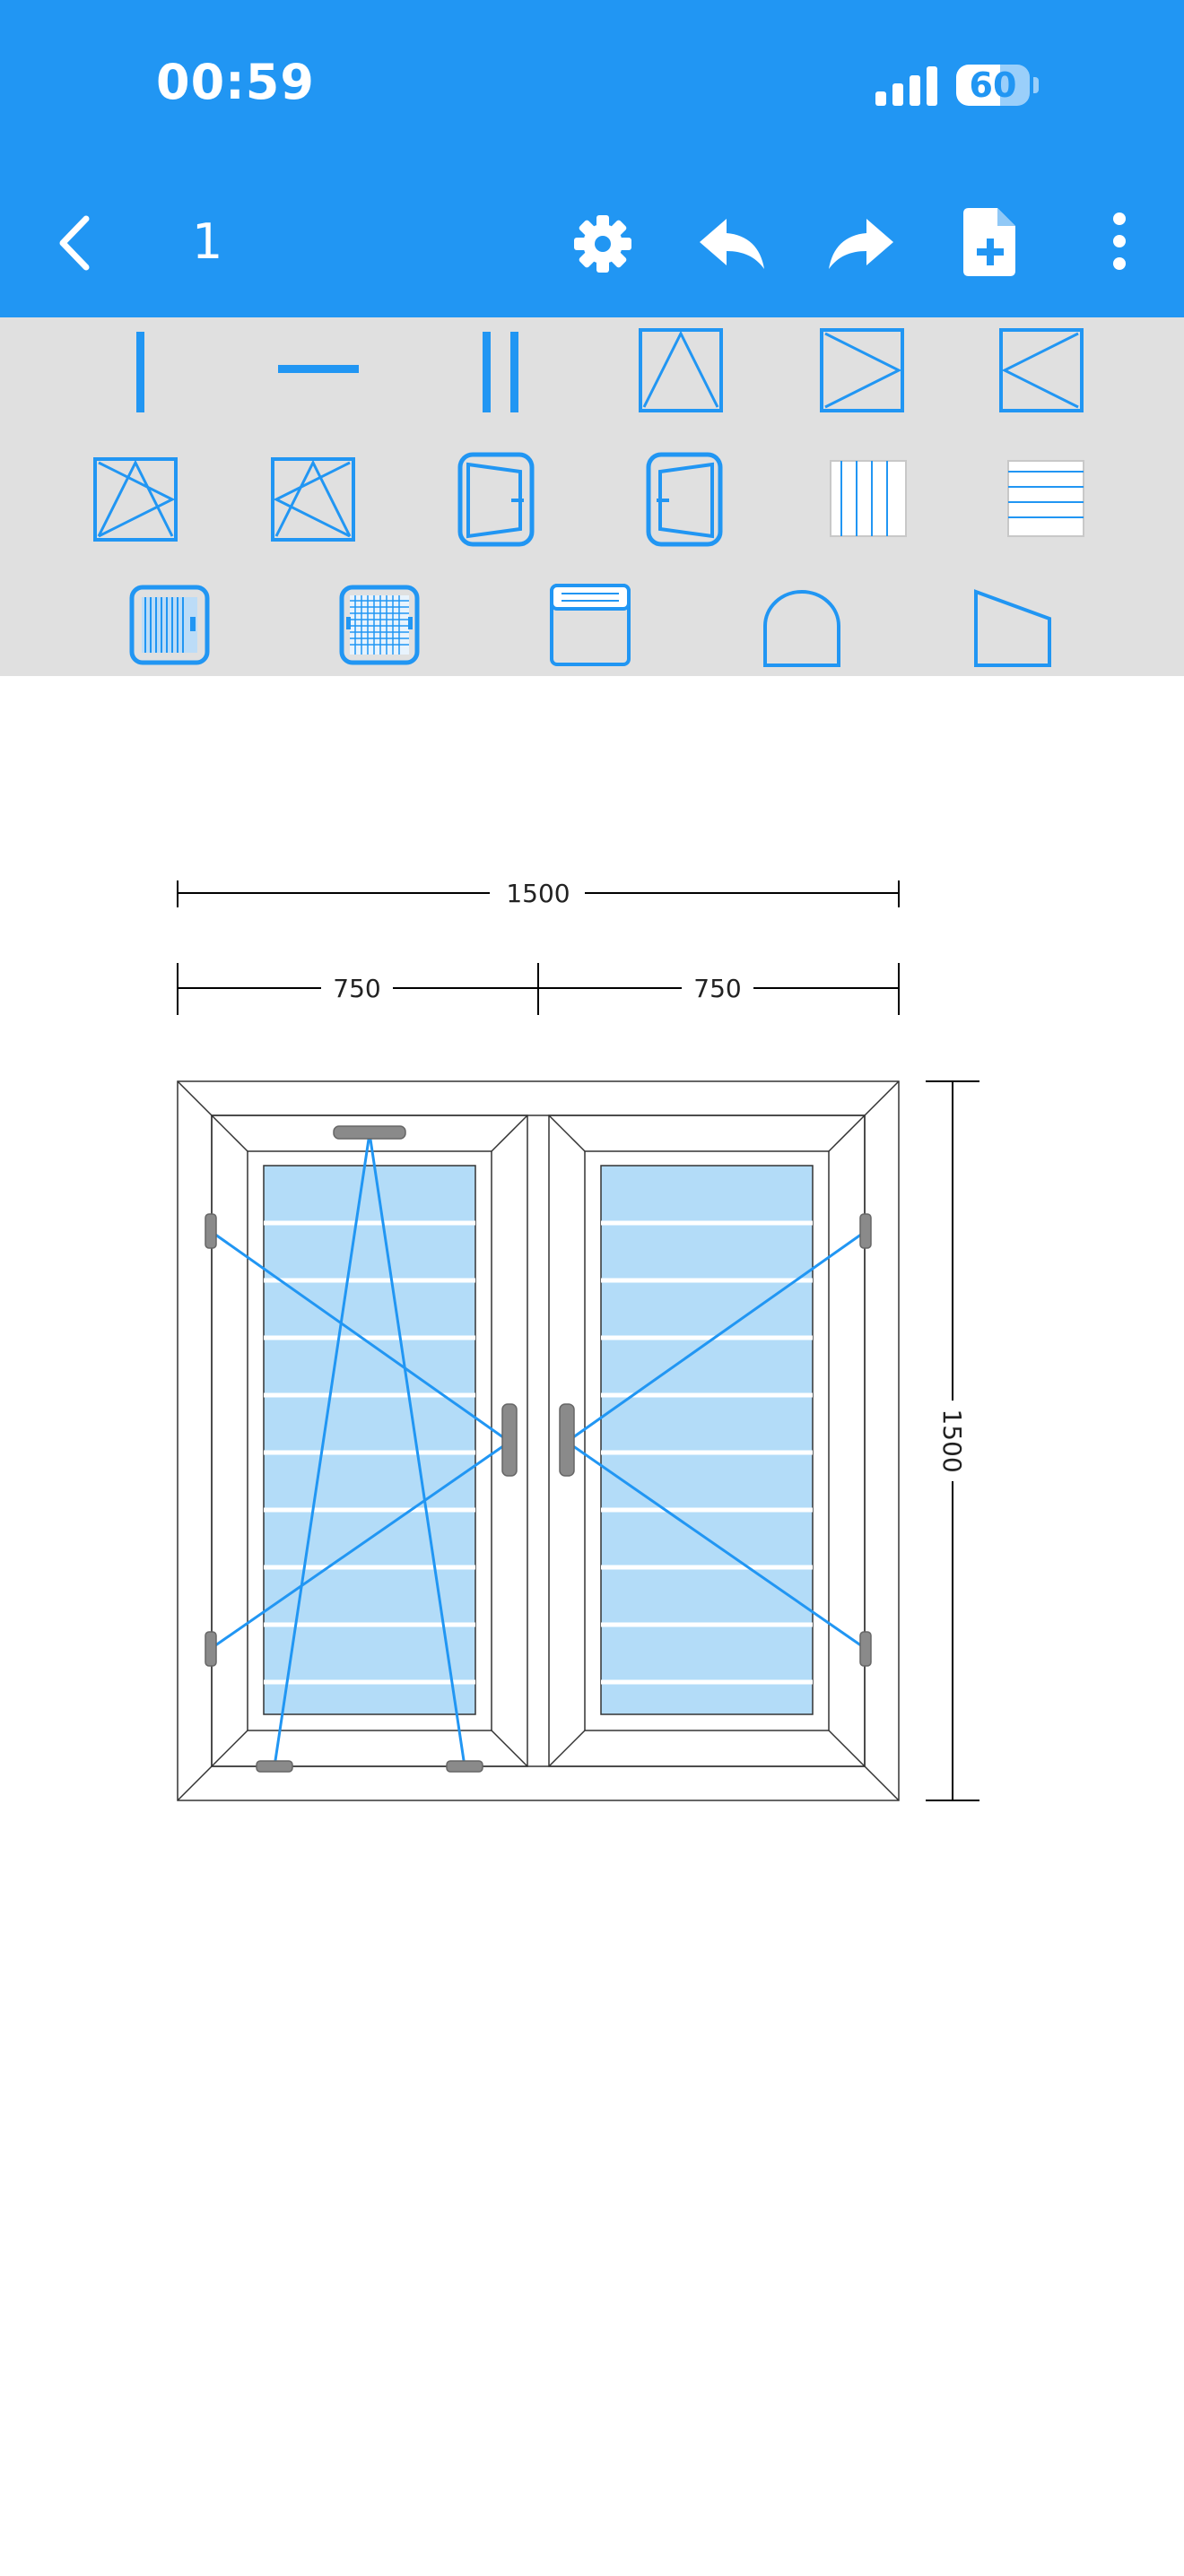  I want to click on tool-palette, so click(592, 496).